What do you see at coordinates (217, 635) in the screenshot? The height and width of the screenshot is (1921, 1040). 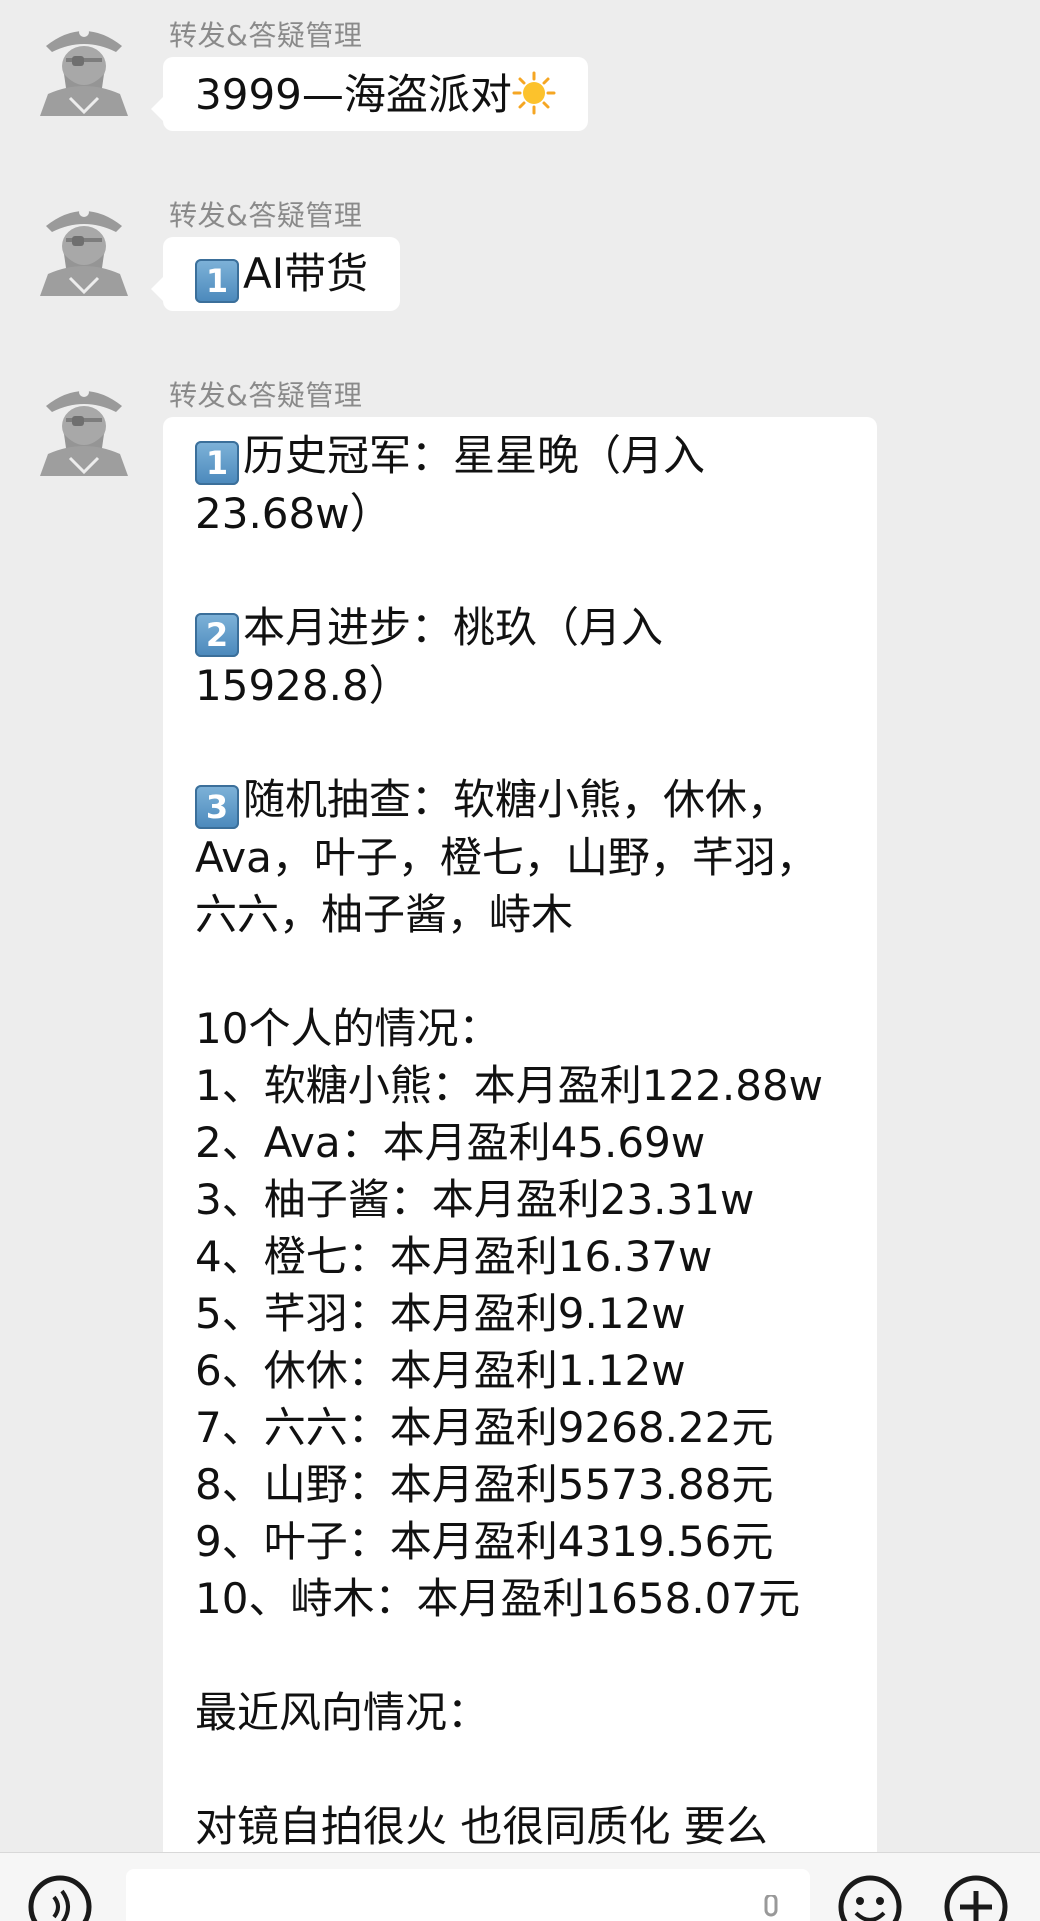 I see `keycap-2-emoji: 2` at bounding box center [217, 635].